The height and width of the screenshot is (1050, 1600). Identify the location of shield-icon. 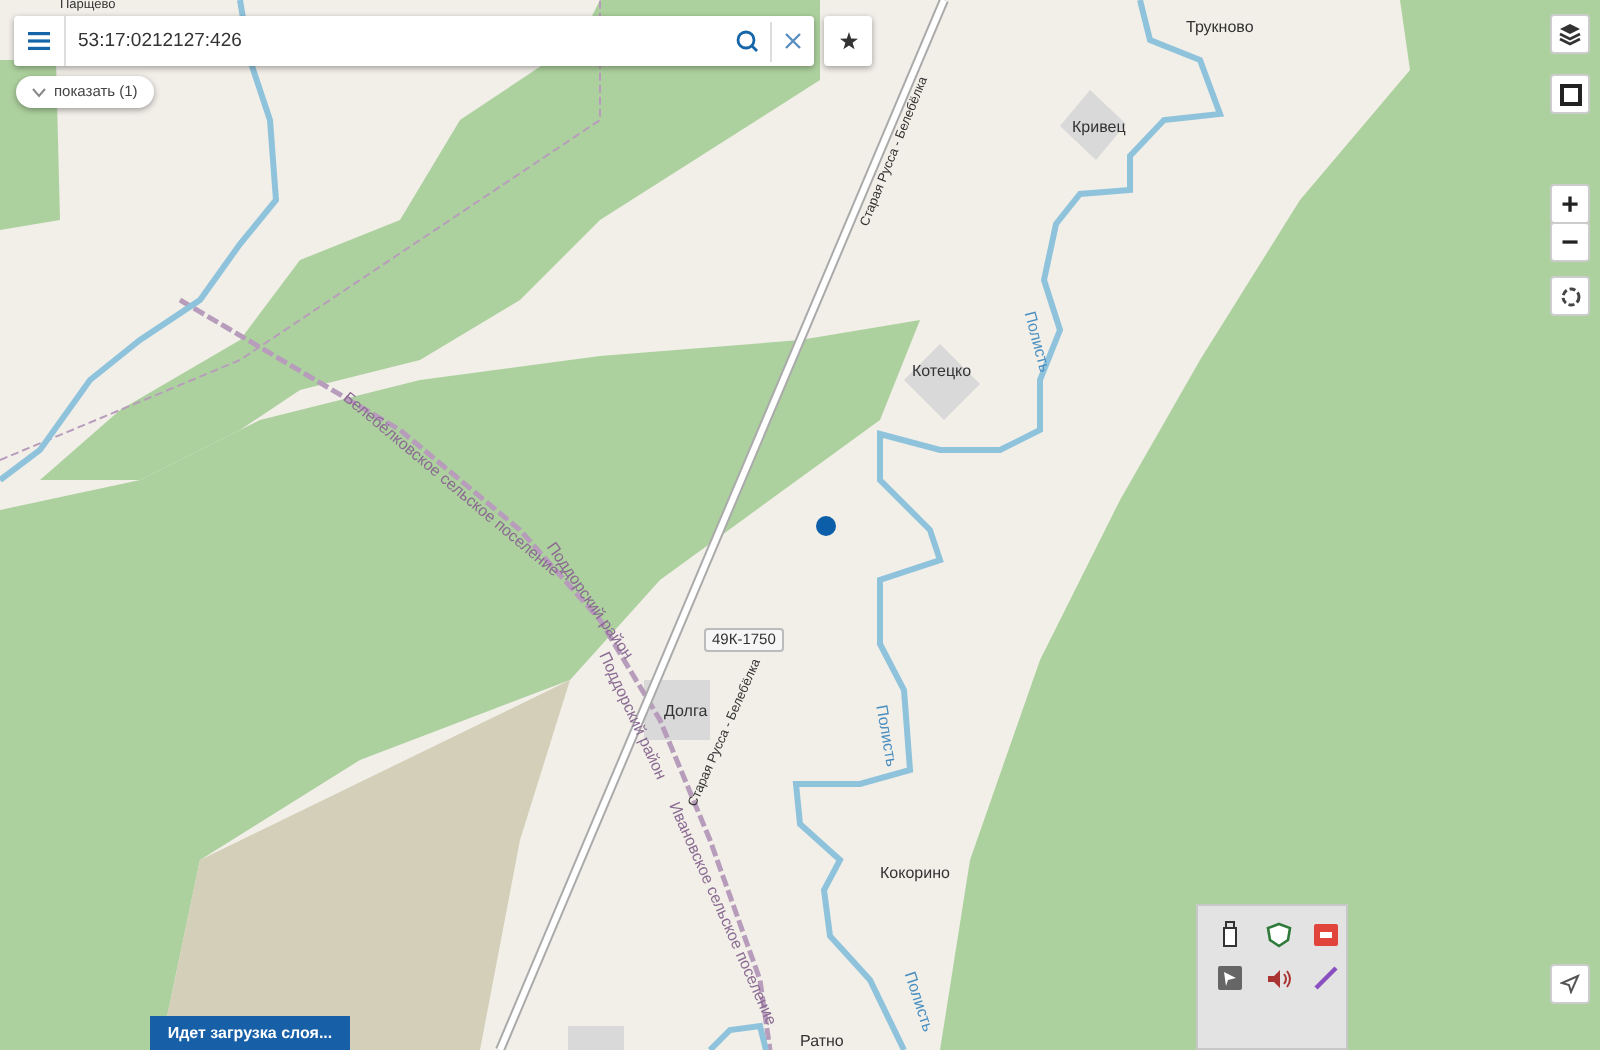
(1278, 934).